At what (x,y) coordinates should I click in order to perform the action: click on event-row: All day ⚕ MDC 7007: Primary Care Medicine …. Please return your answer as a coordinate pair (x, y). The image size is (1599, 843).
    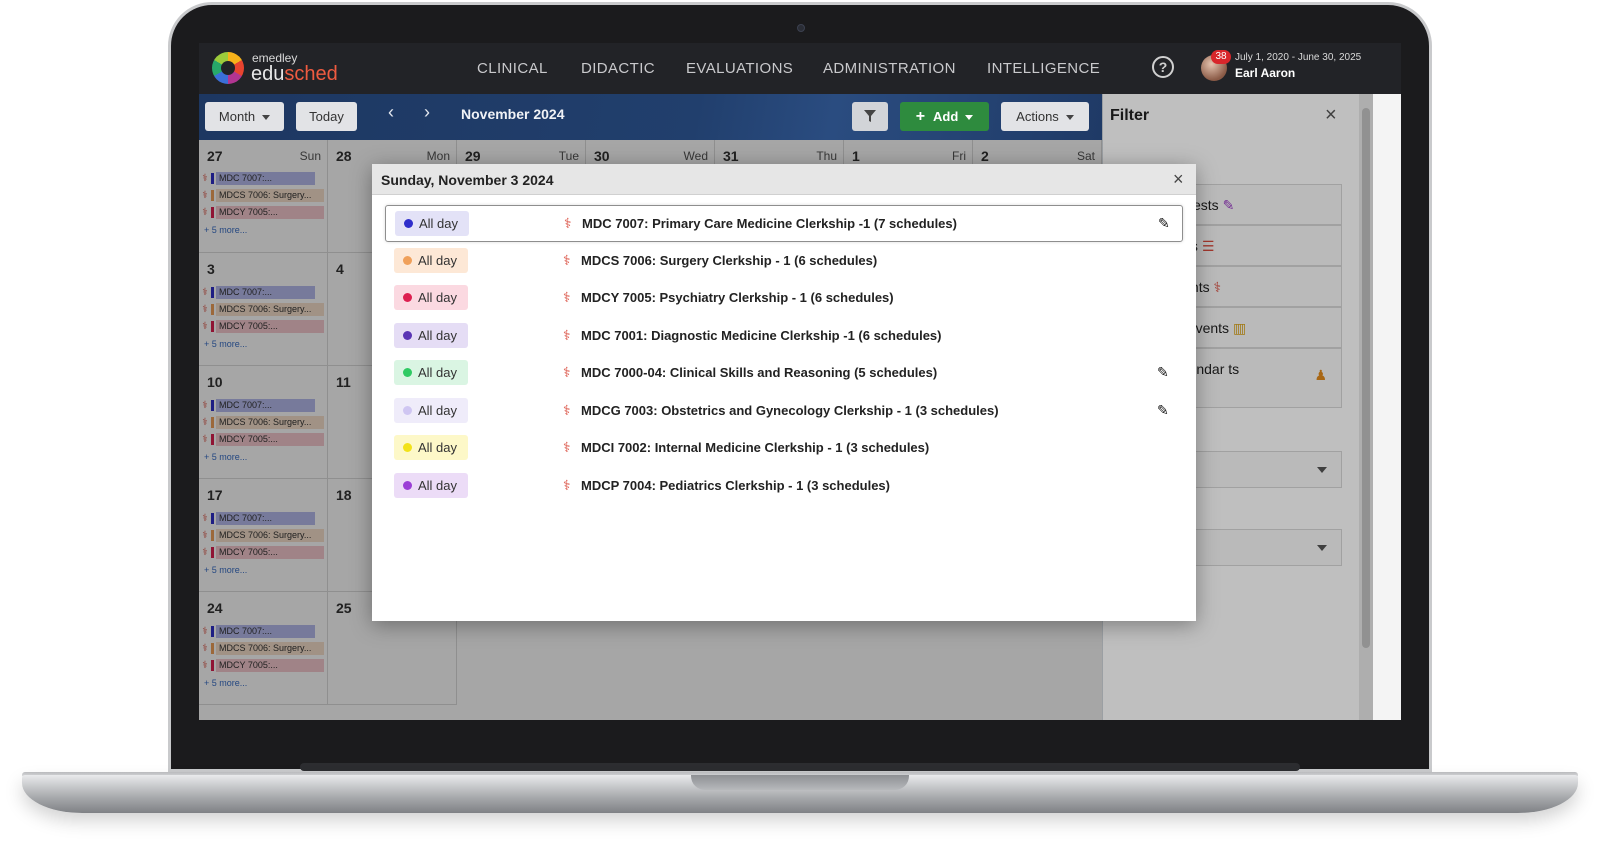
    Looking at the image, I should click on (784, 223).